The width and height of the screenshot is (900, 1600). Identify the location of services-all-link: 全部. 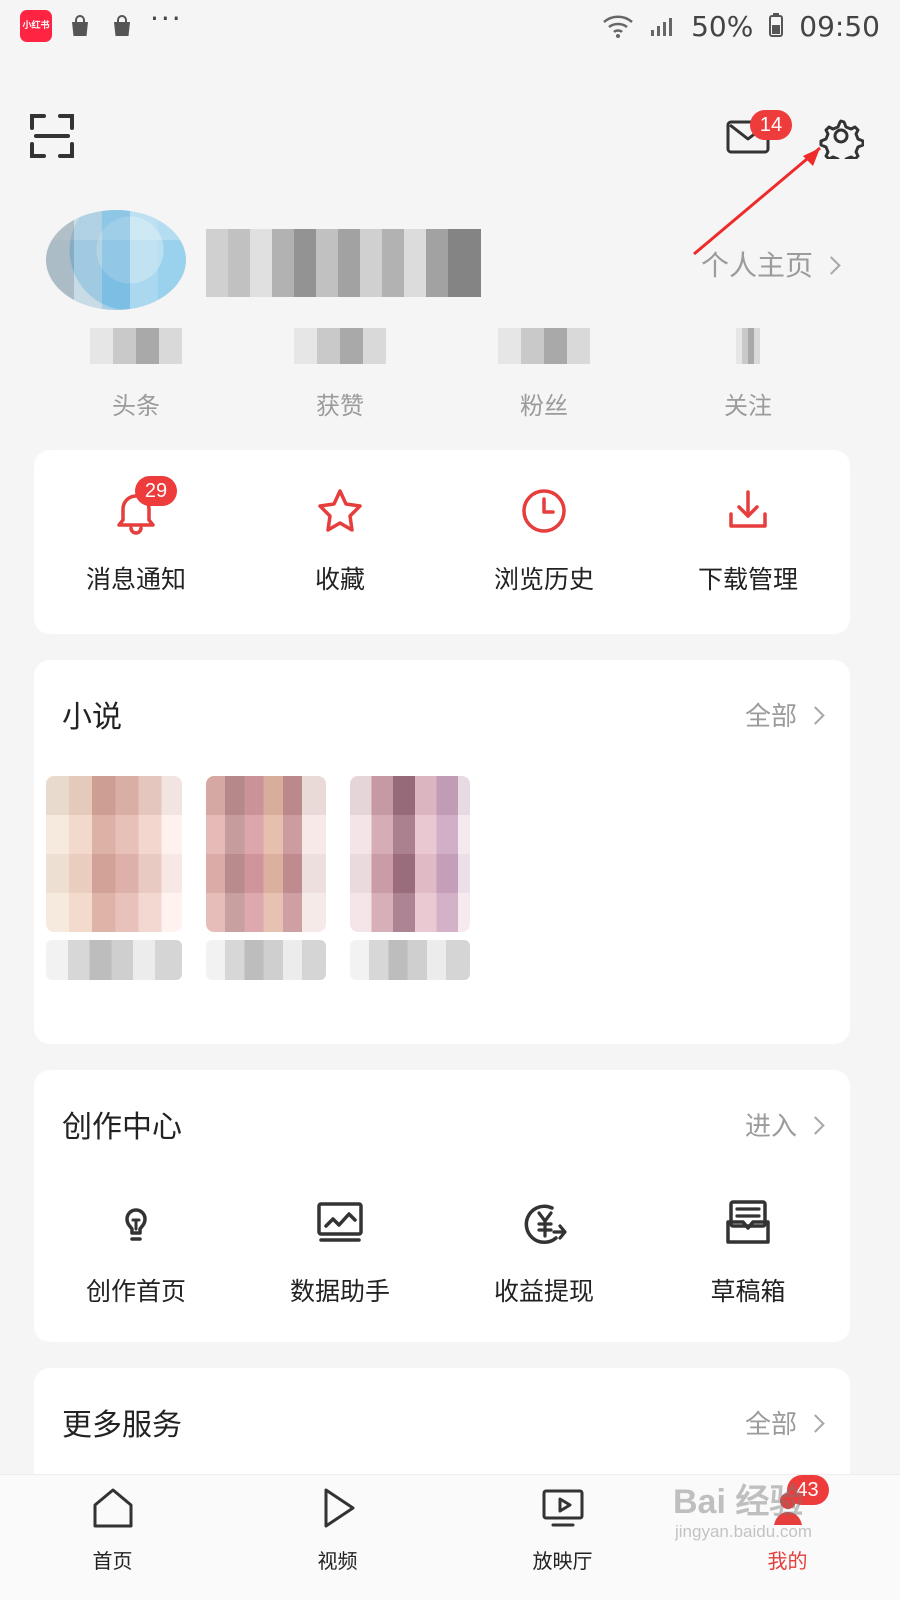
(784, 1422).